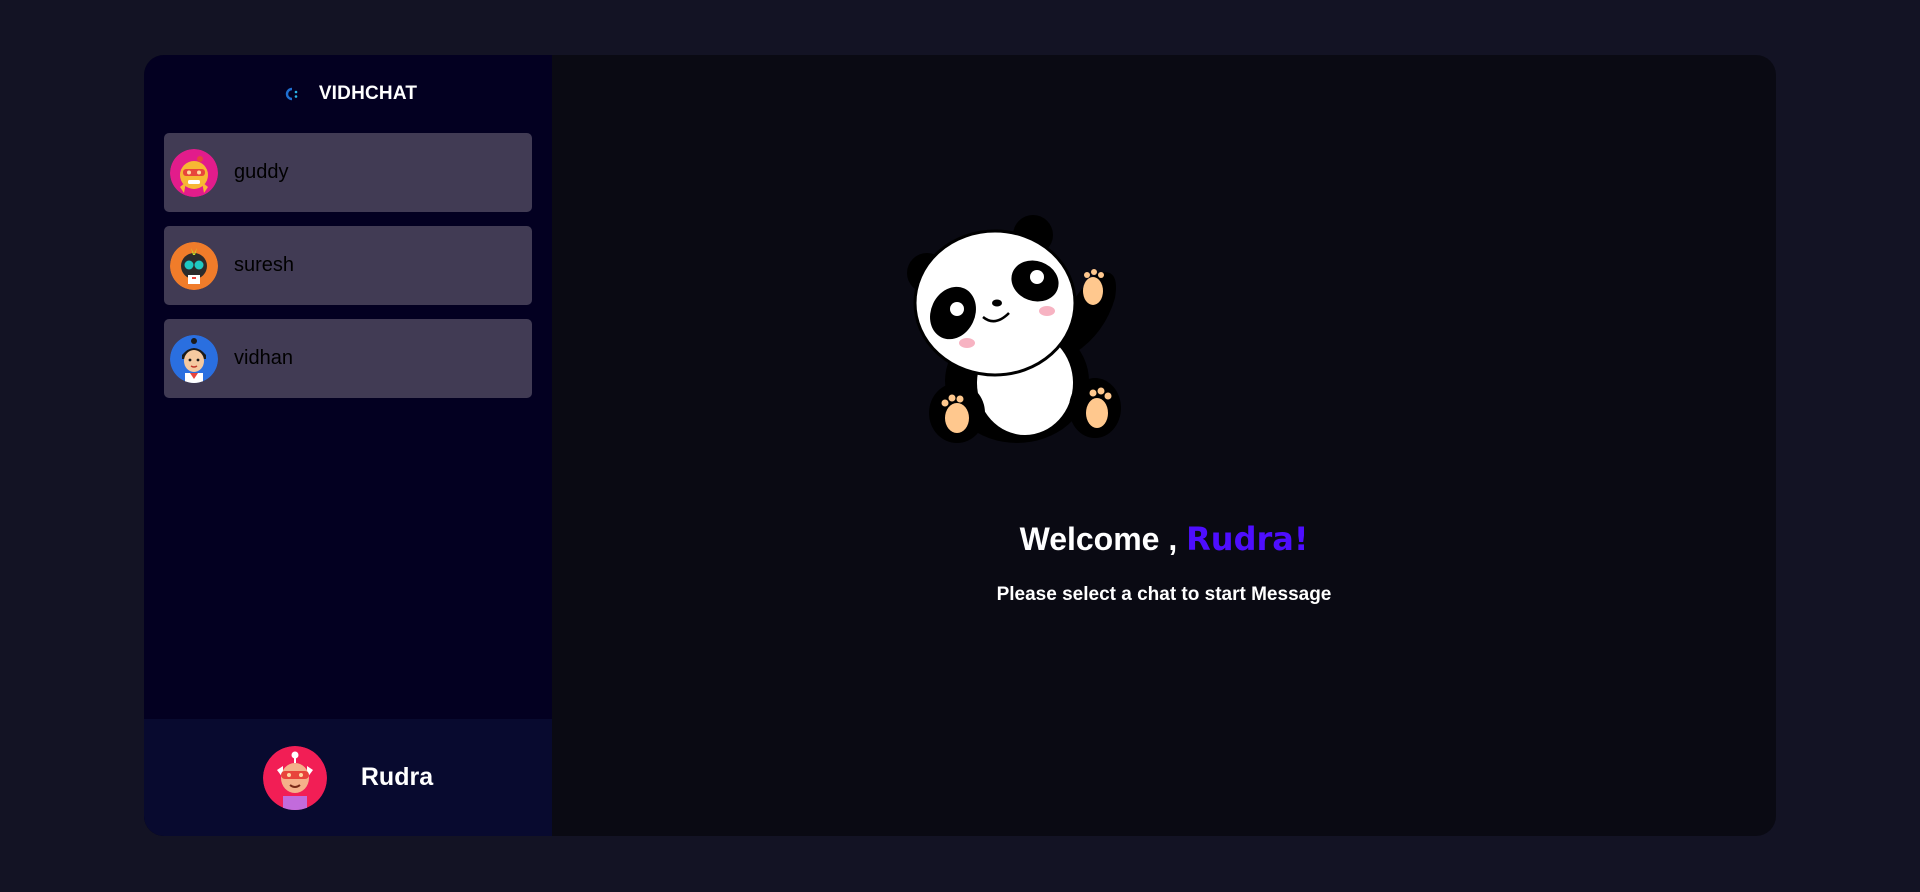 The height and width of the screenshot is (892, 1920). Describe the element at coordinates (292, 94) in the screenshot. I see `chat-logo-icon` at that location.